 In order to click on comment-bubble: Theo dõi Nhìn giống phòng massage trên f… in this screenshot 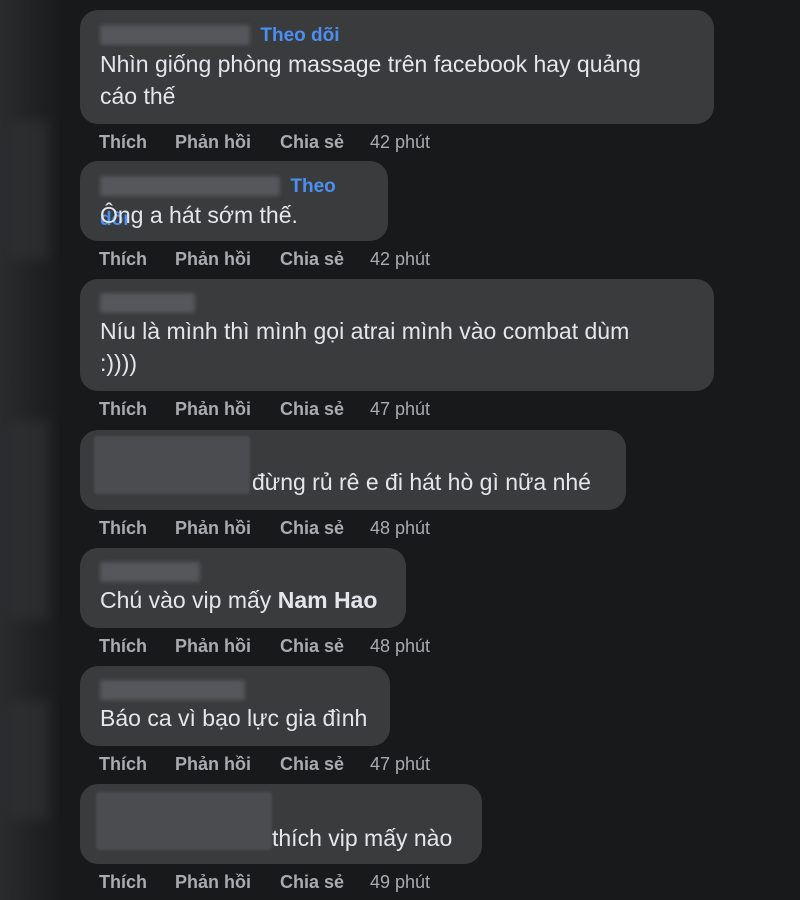, I will do `click(397, 67)`.